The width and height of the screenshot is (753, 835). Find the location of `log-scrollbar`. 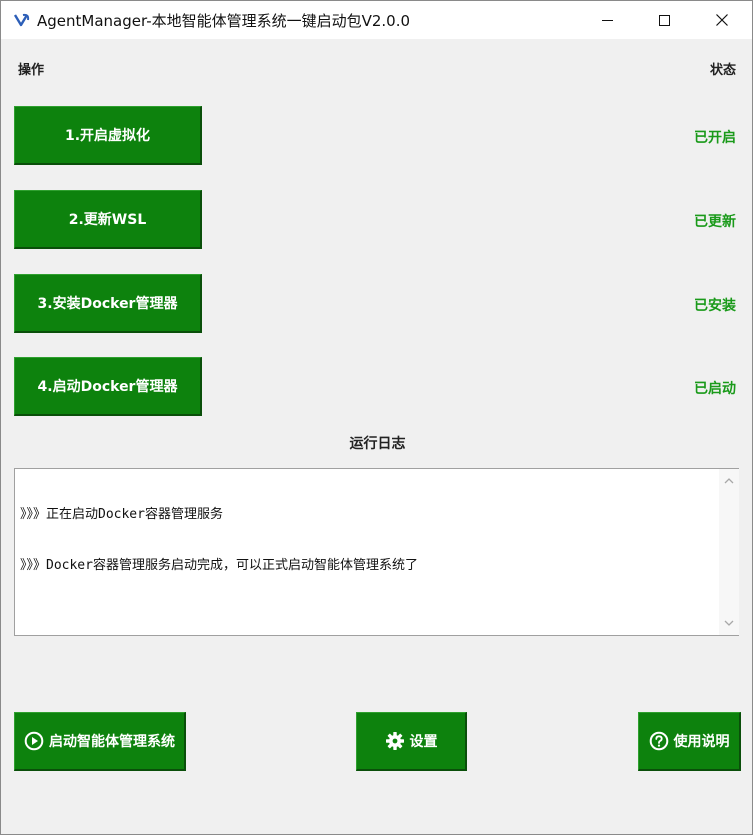

log-scrollbar is located at coordinates (729, 552).